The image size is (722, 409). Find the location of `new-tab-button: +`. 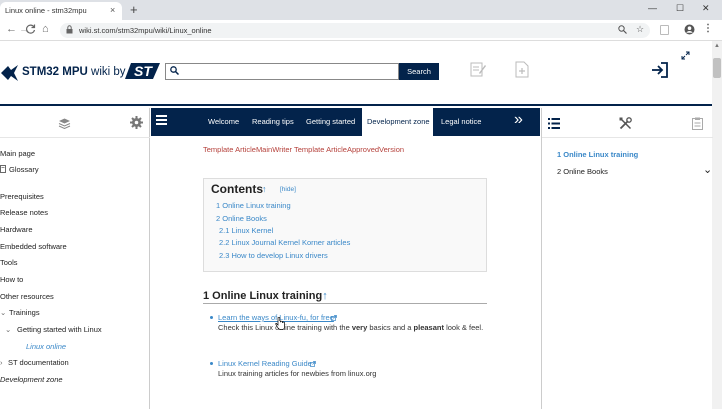

new-tab-button: + is located at coordinates (134, 9).